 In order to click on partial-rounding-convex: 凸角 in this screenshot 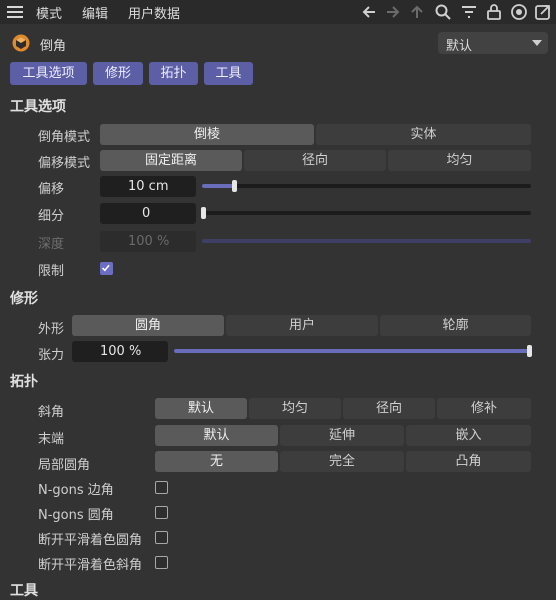, I will do `click(468, 461)`.